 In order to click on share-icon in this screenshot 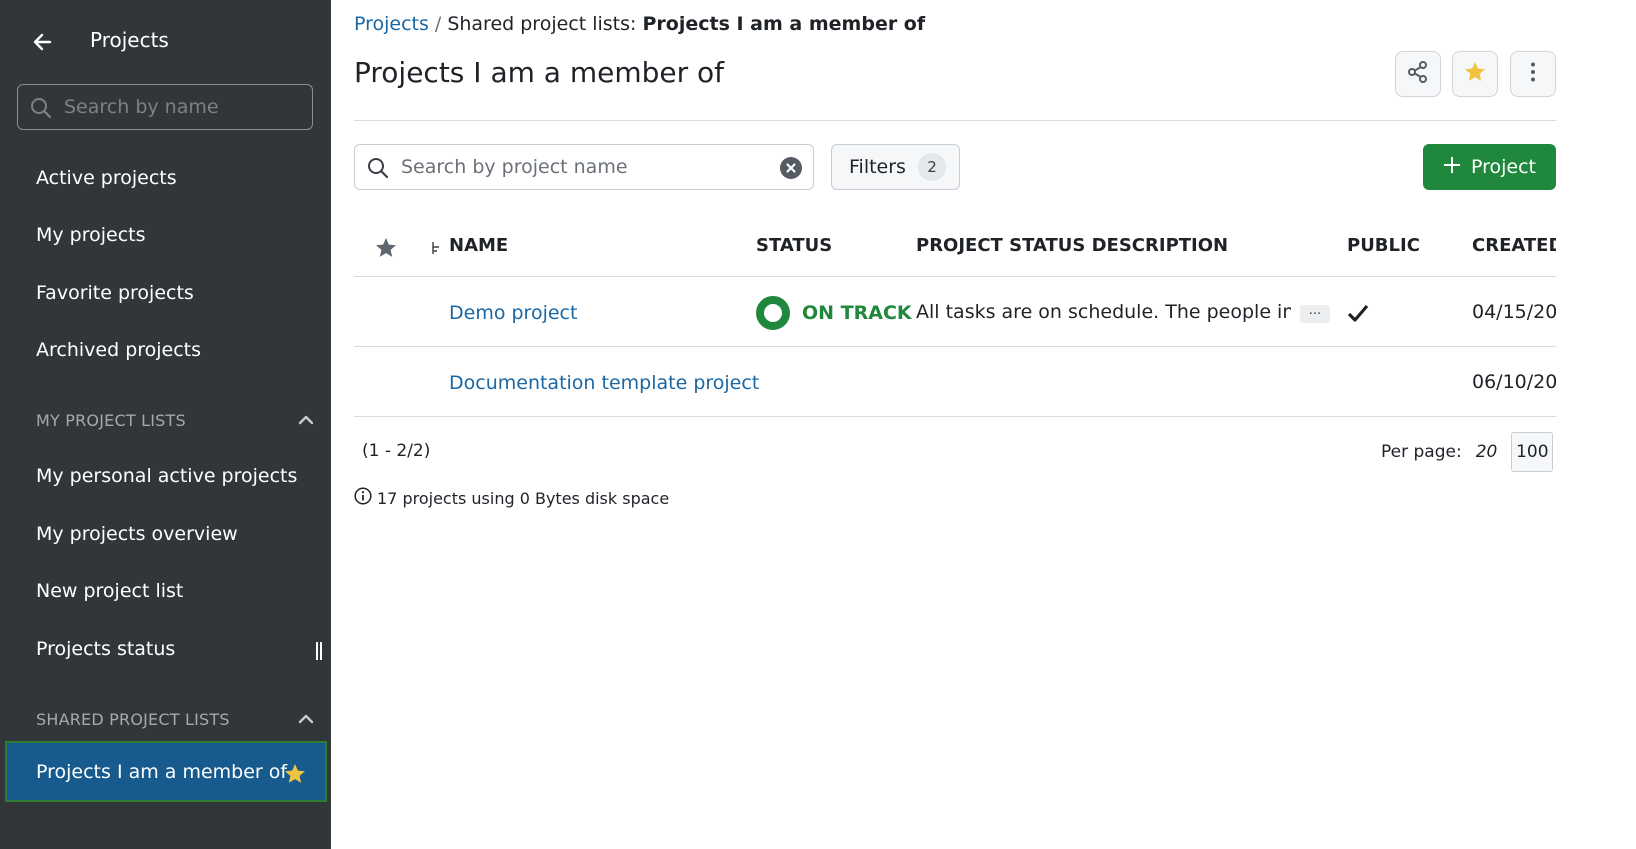, I will do `click(1418, 74)`.